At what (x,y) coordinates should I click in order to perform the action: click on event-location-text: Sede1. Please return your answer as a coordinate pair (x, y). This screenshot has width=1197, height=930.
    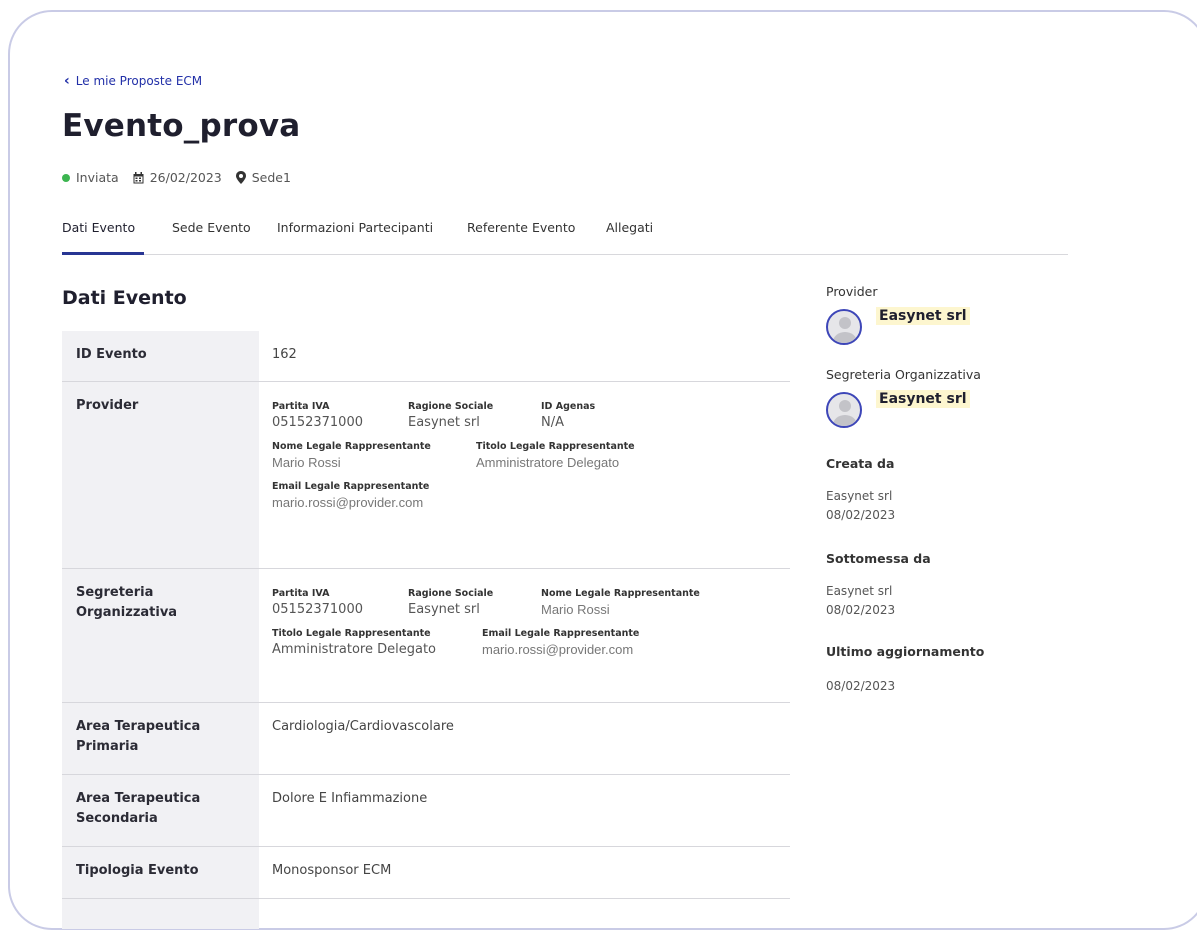
    Looking at the image, I should click on (271, 177).